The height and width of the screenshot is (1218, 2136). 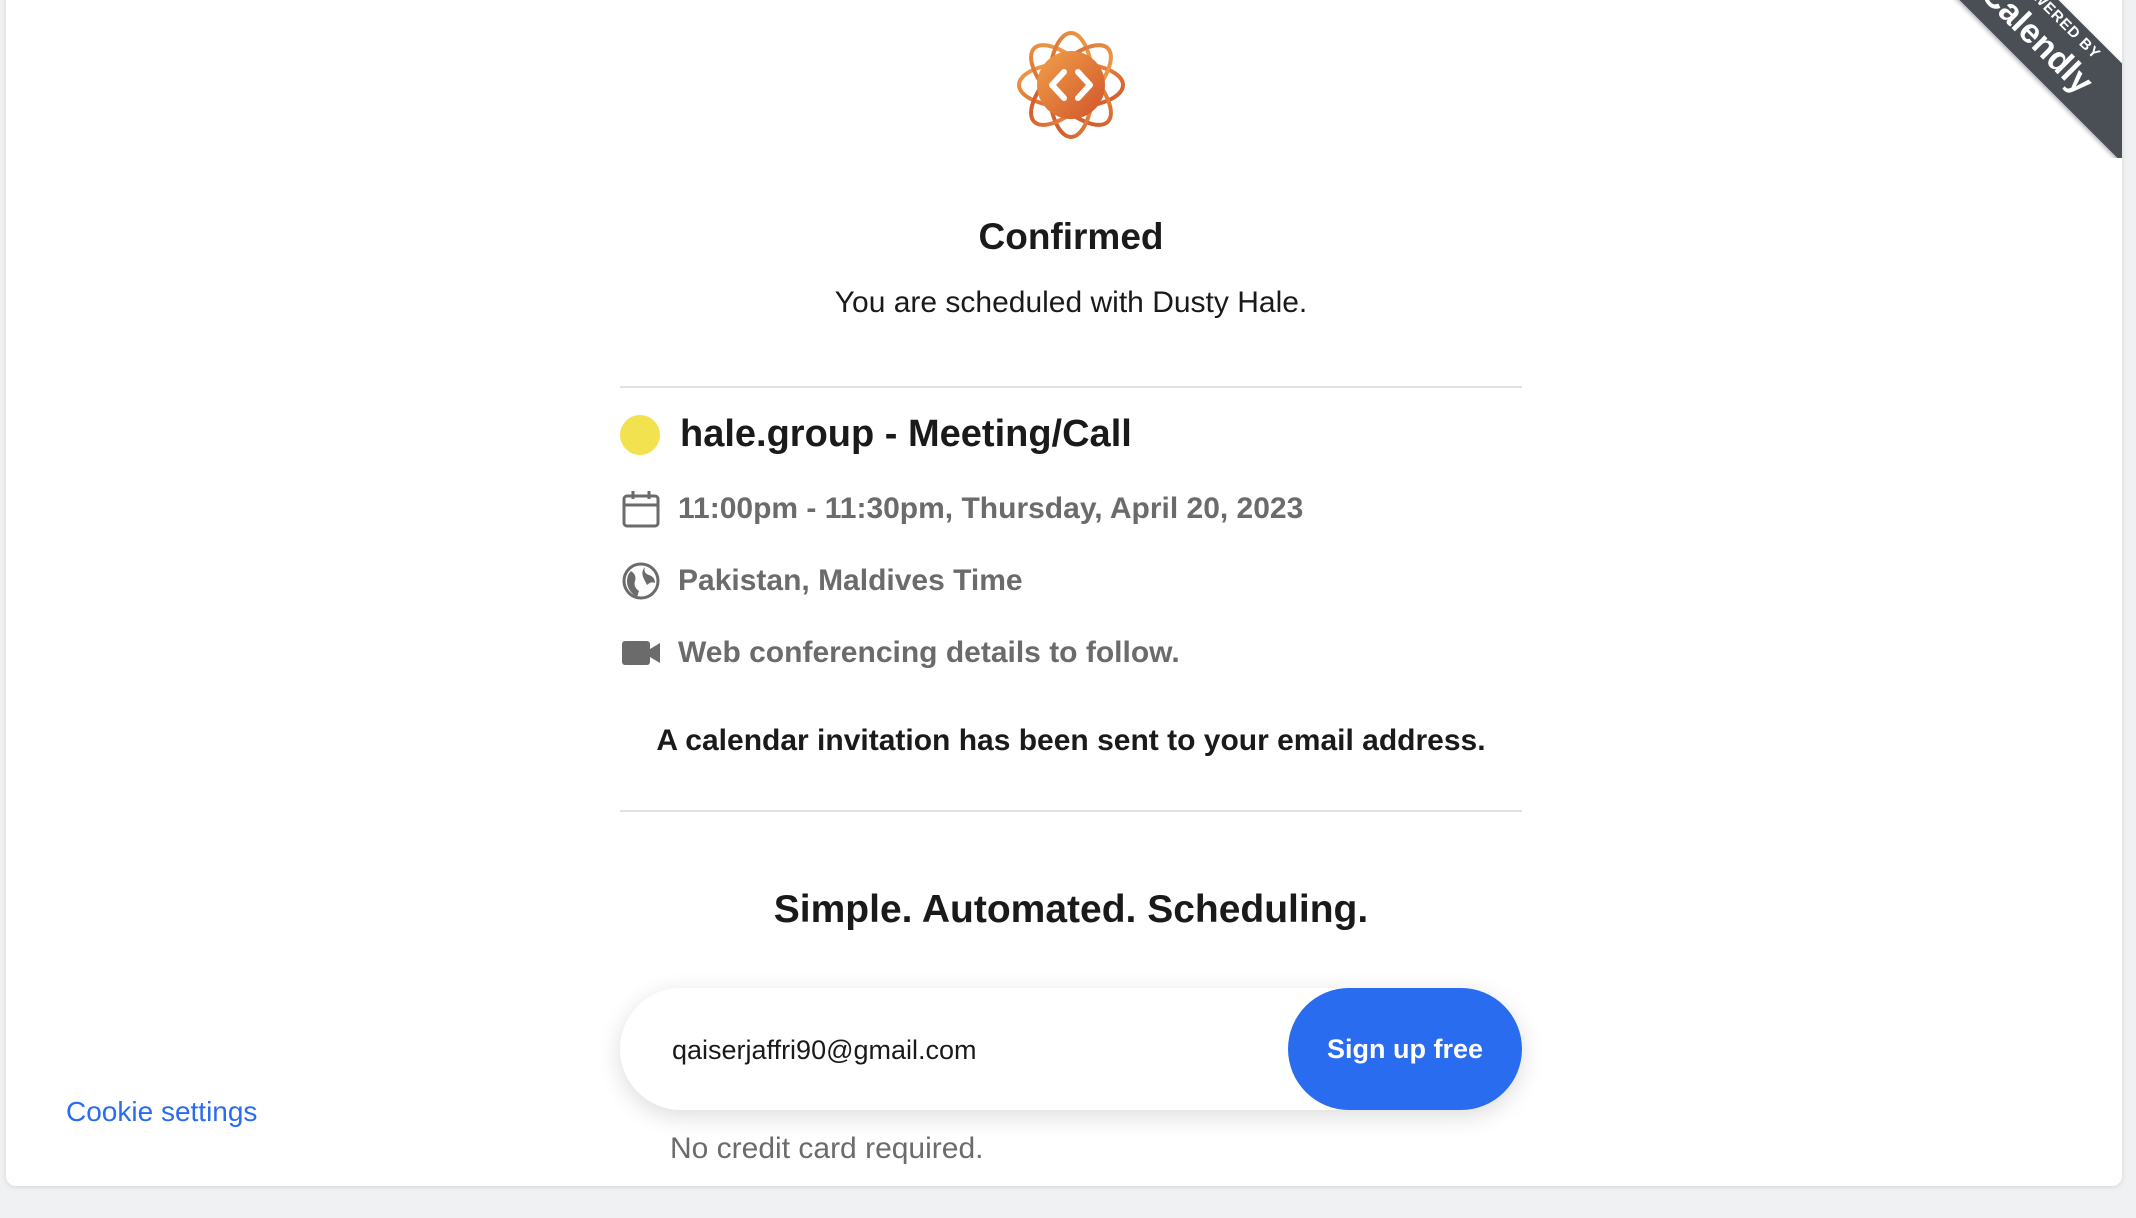 What do you see at coordinates (827, 1148) in the screenshot?
I see `no-credit-card-note: No credit card required.` at bounding box center [827, 1148].